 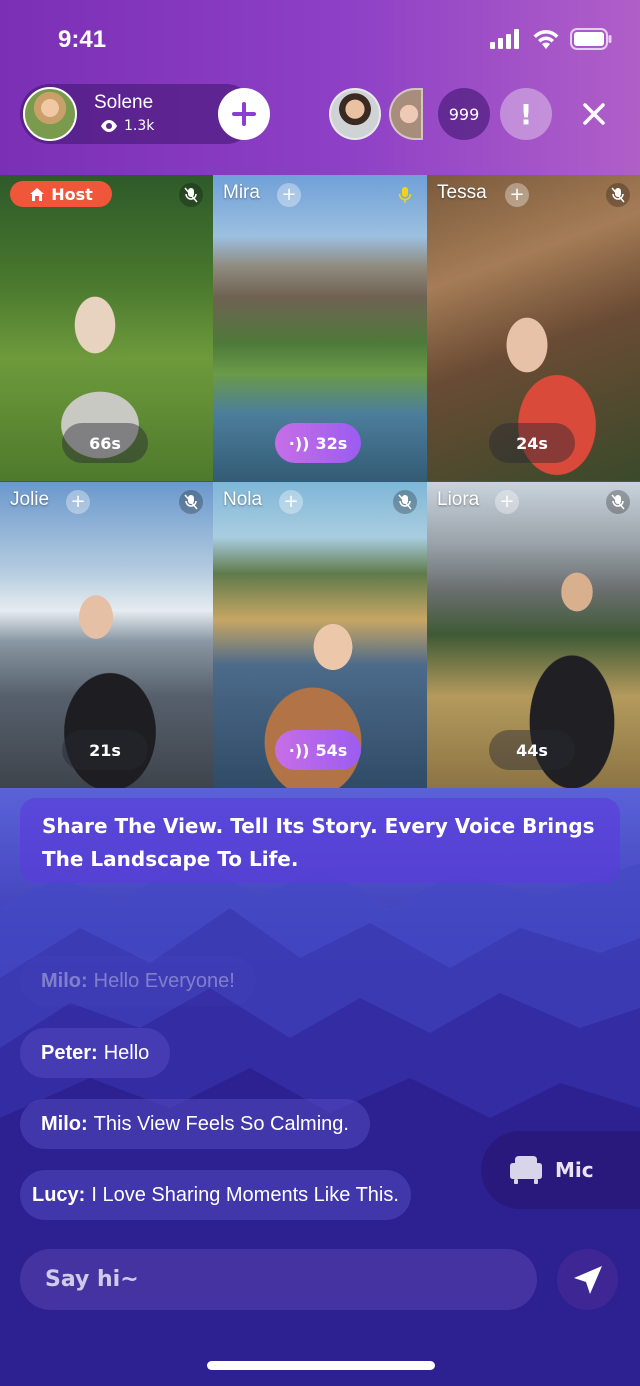 What do you see at coordinates (526, 114) in the screenshot?
I see `report-button: !` at bounding box center [526, 114].